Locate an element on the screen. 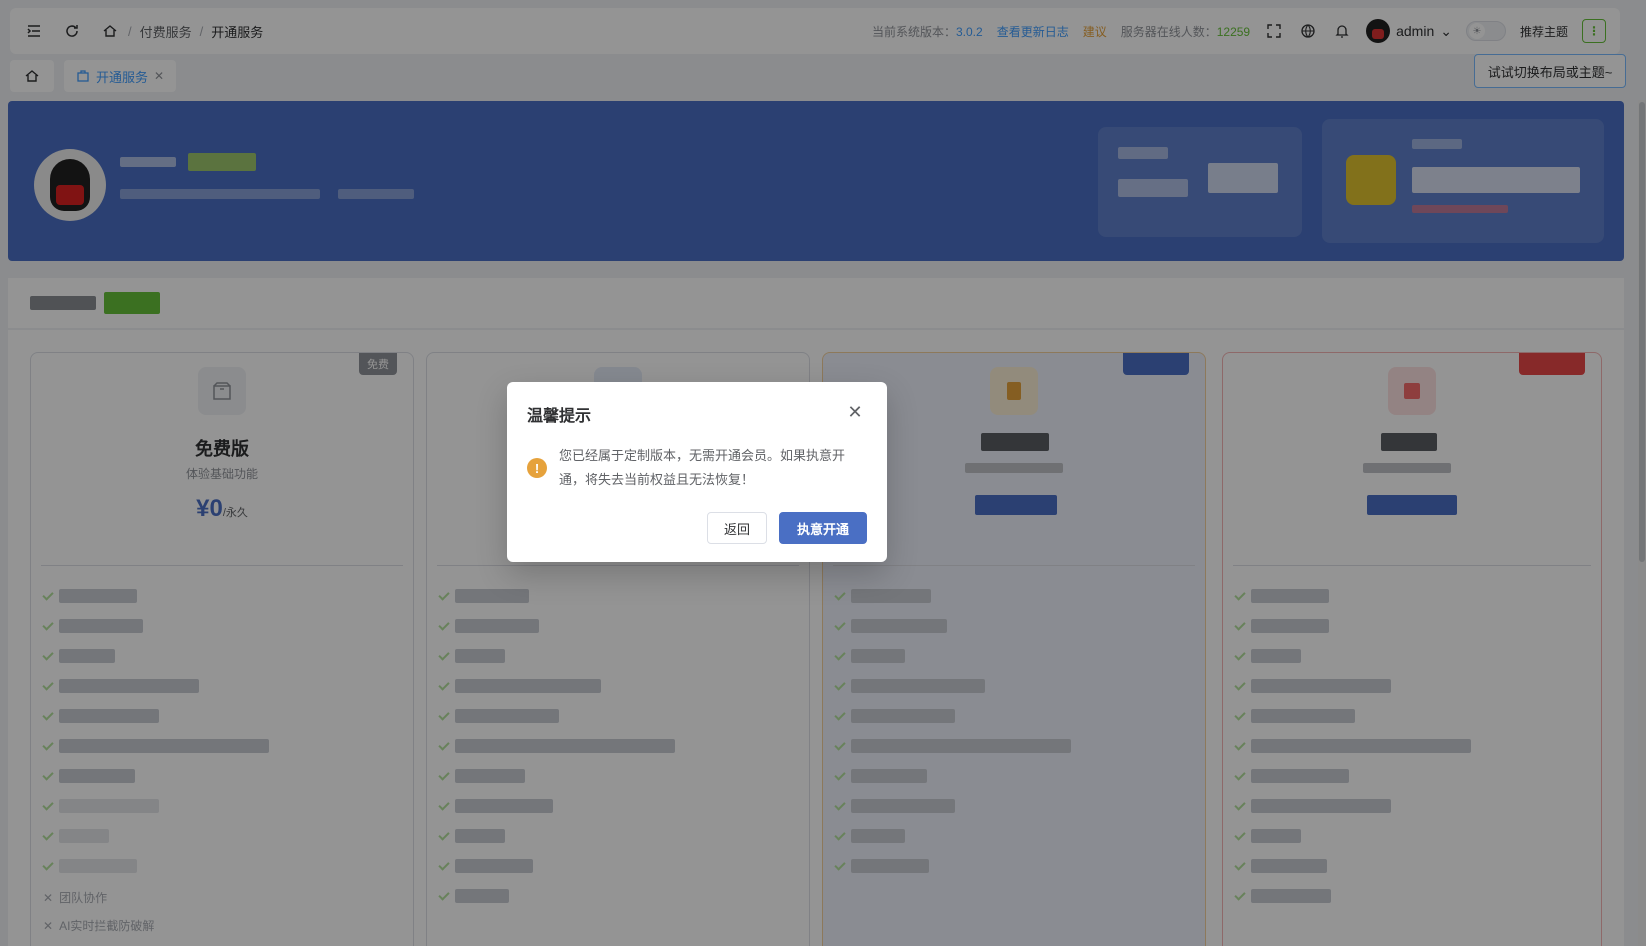 The width and height of the screenshot is (1646, 946). dialog-message: 您已经属于定制版本，无需开通会员。如果执意开通，将失去当前权益且无法恢复！ is located at coordinates (702, 467).